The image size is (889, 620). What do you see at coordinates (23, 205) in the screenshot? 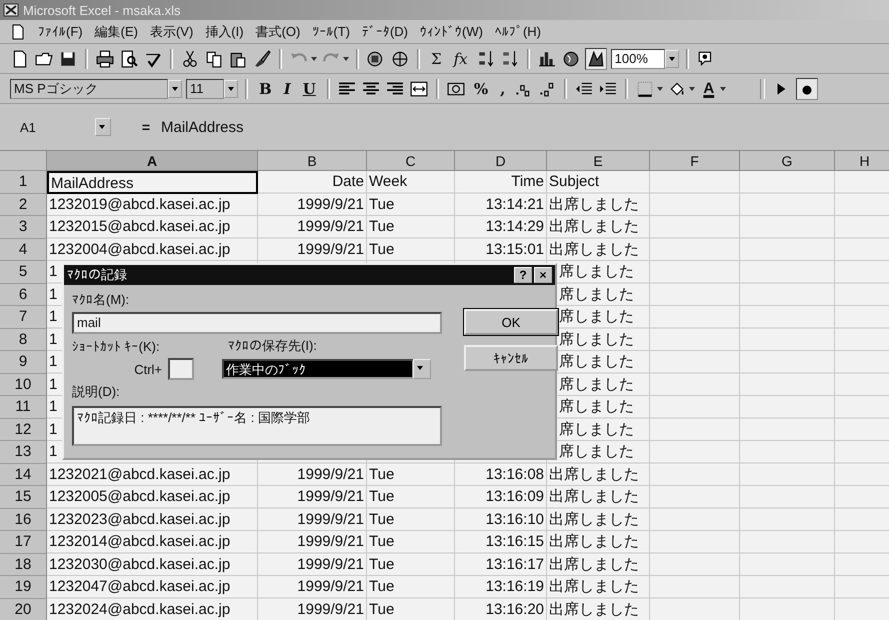
I see `row-header: 2` at bounding box center [23, 205].